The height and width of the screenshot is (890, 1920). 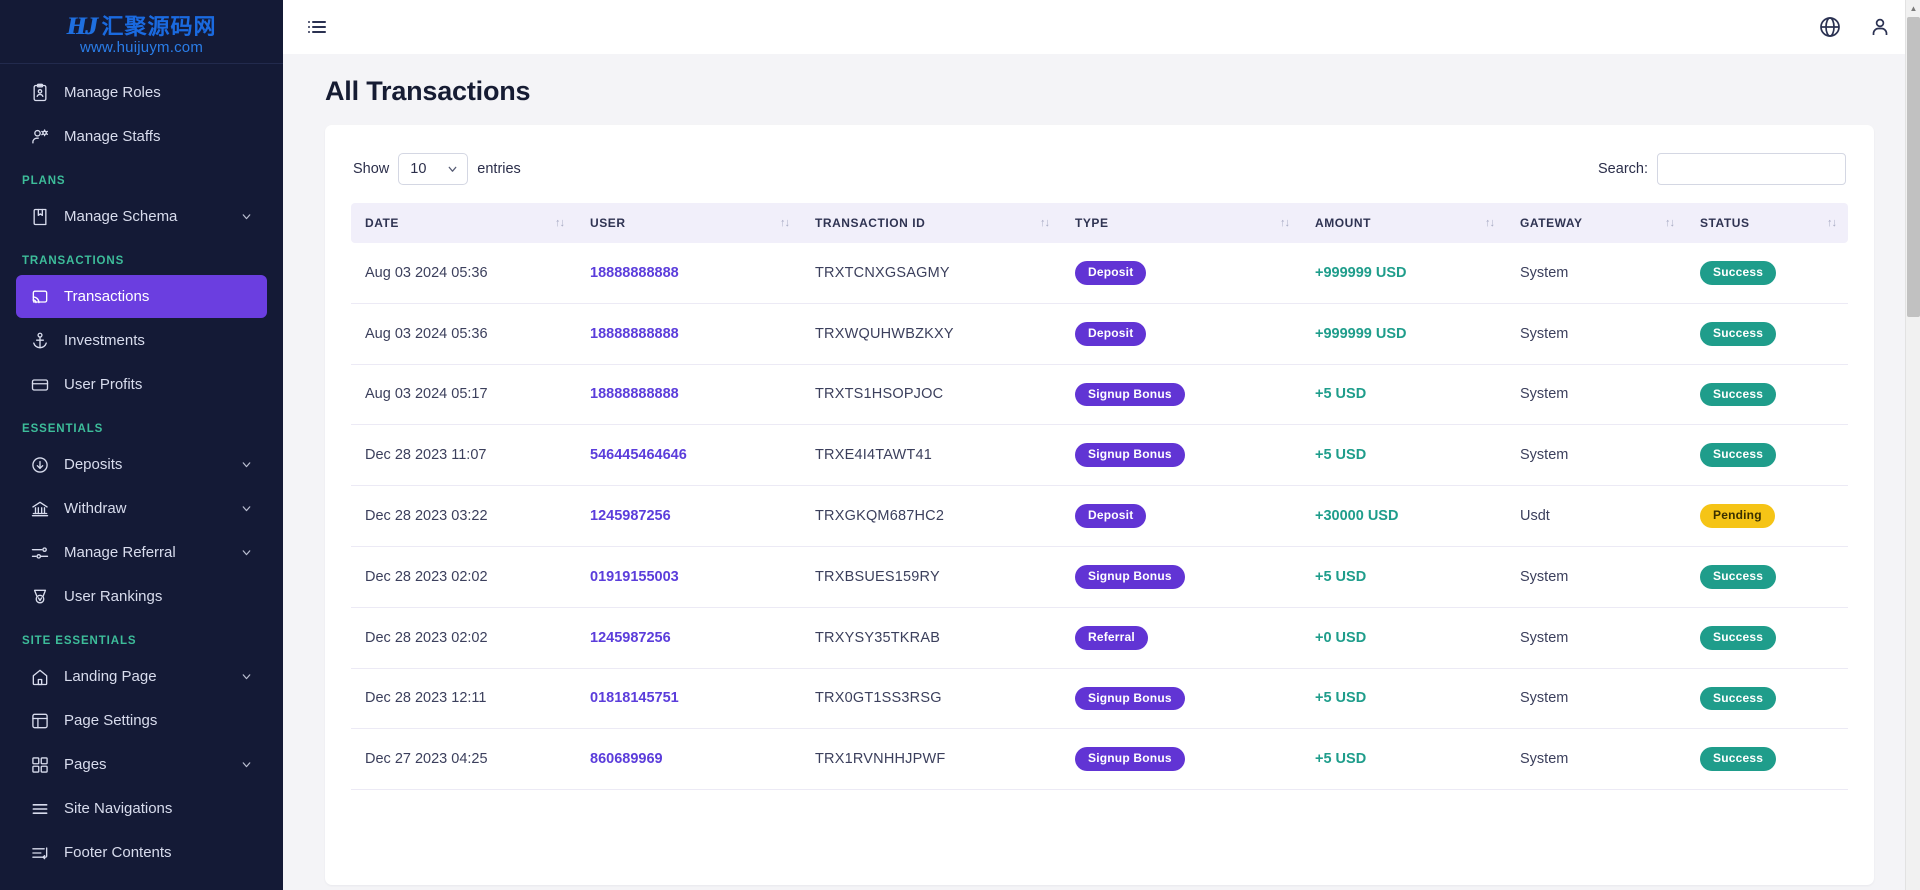 I want to click on search-control: Search:, so click(x=1722, y=169).